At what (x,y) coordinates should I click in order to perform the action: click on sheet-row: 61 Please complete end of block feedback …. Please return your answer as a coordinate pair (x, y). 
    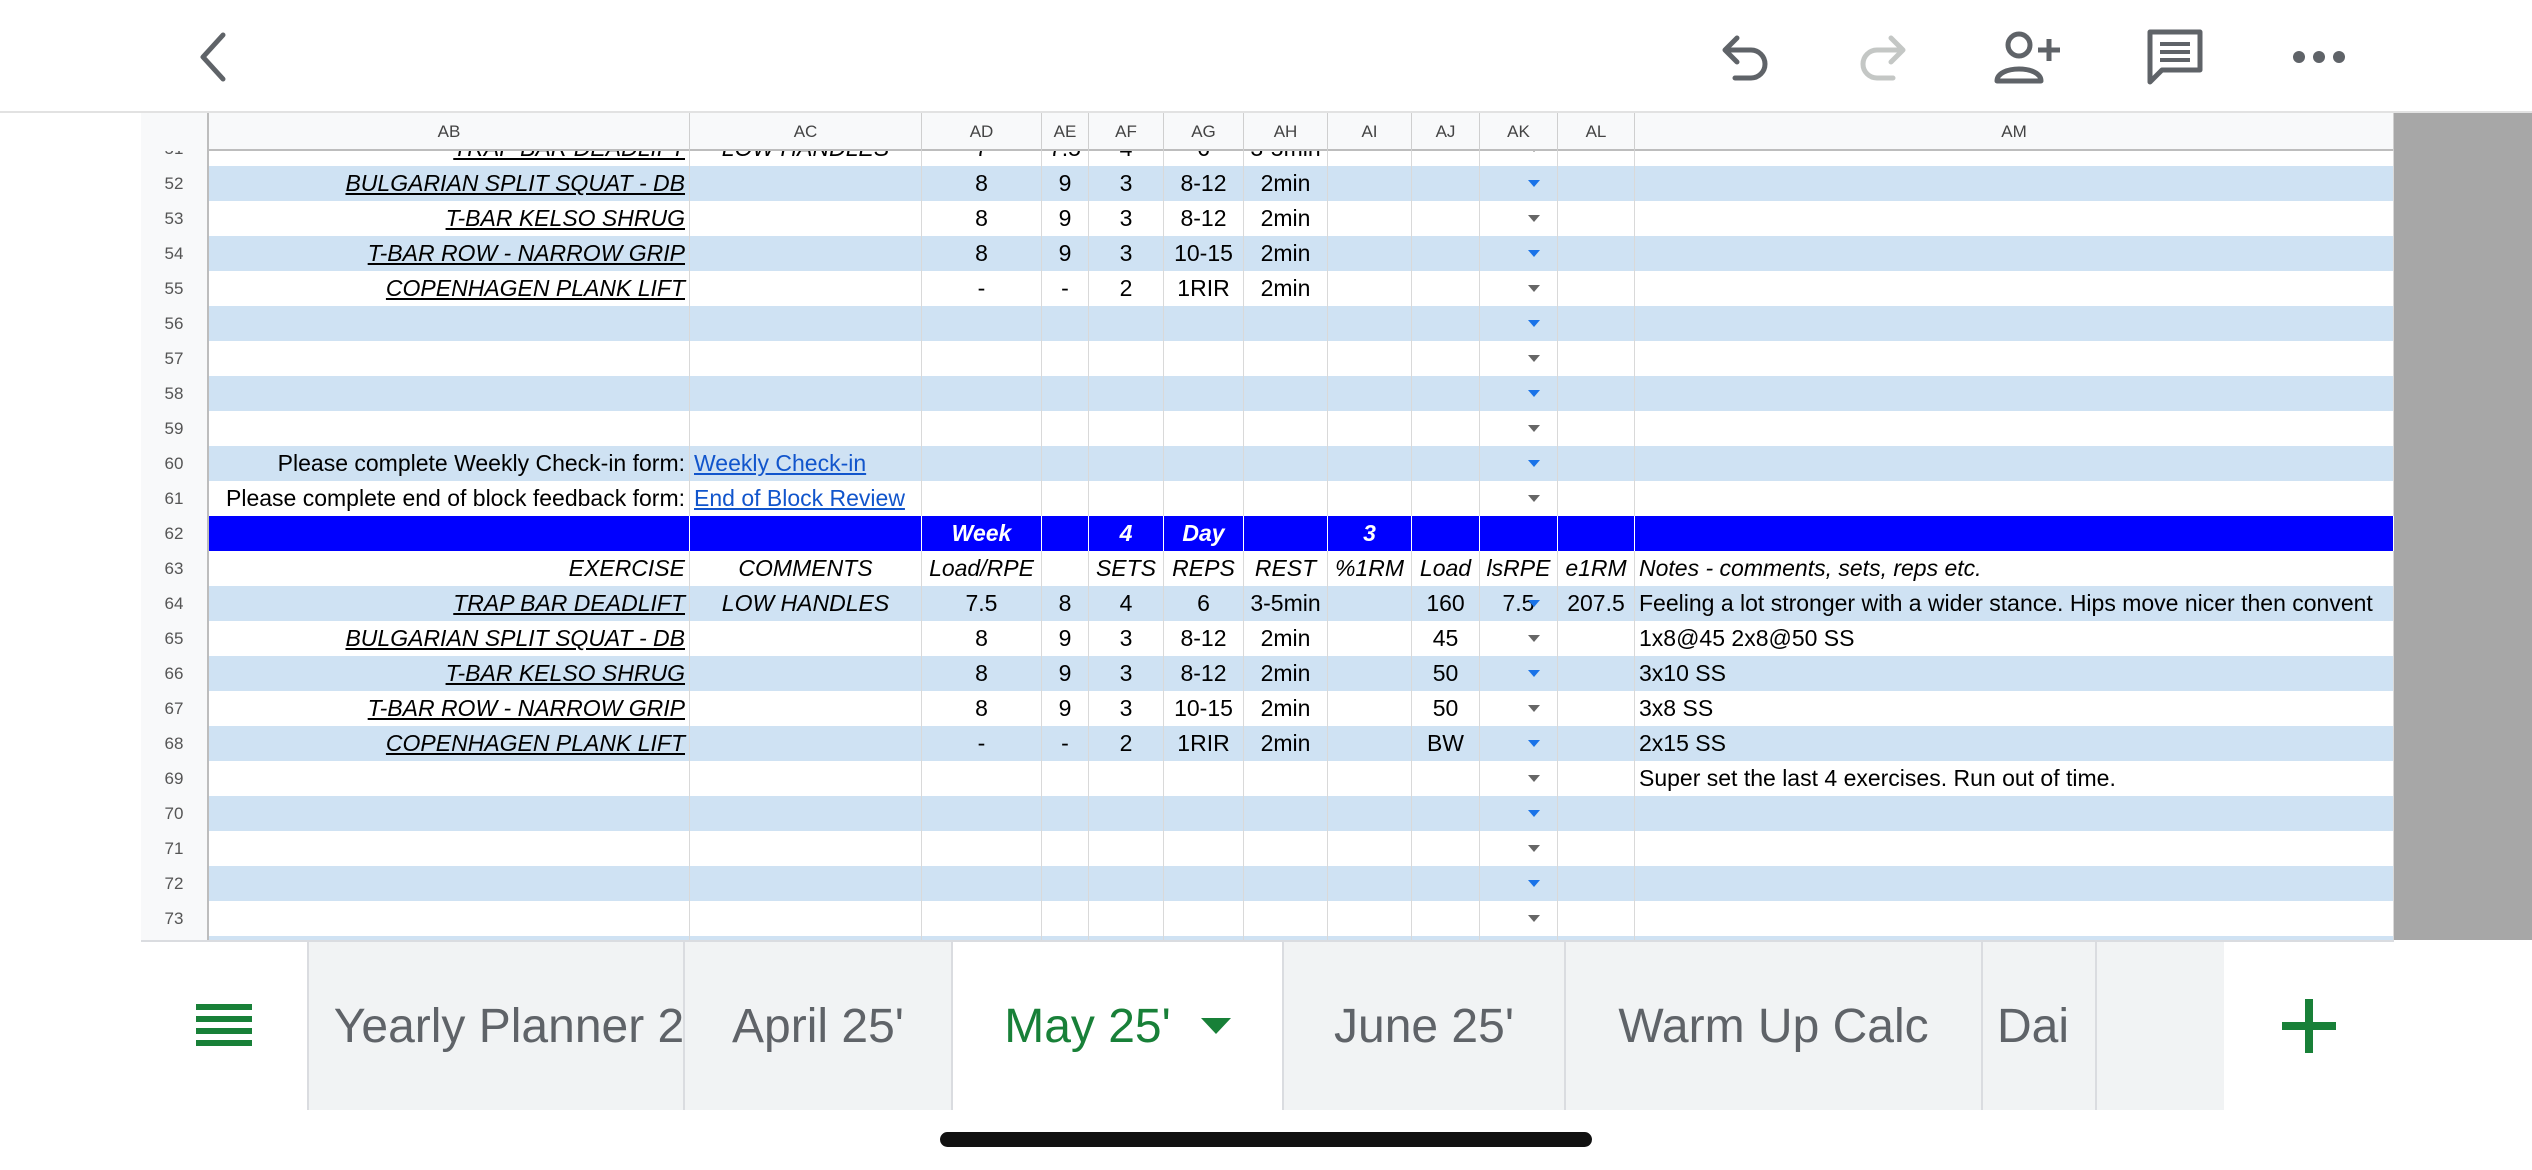
    Looking at the image, I should click on (1267, 498).